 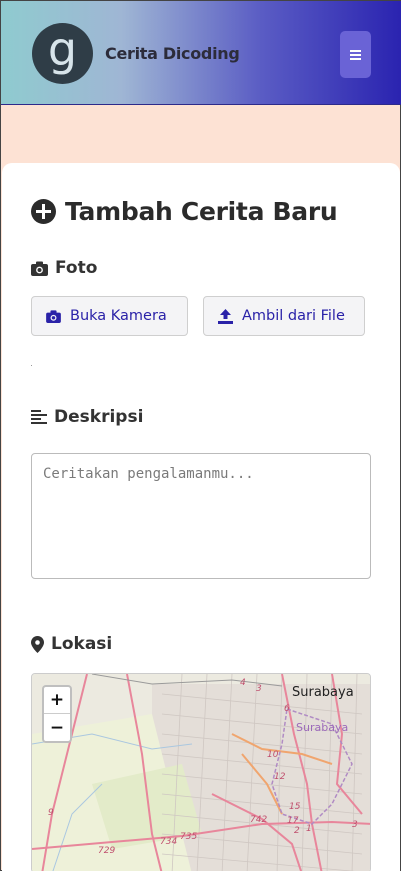 I want to click on open-camera-button: Buka Kamera, so click(x=109, y=316).